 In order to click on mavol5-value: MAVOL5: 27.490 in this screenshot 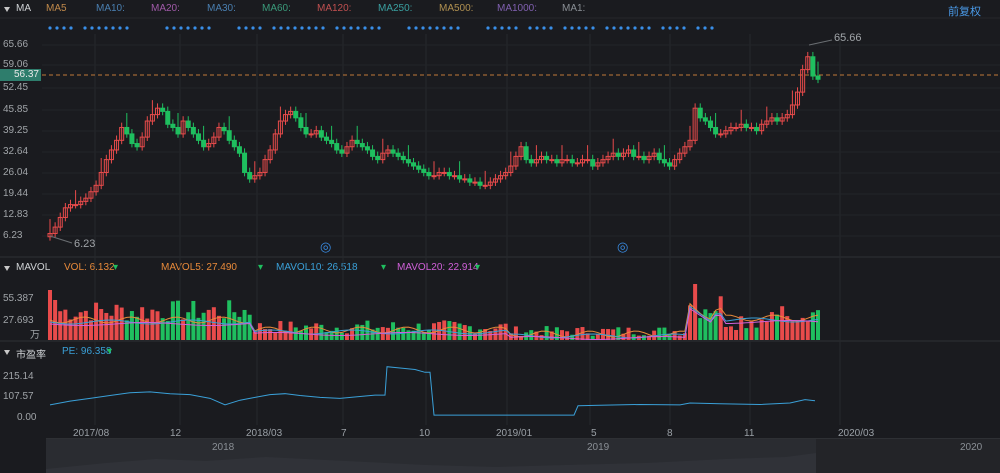, I will do `click(199, 267)`.